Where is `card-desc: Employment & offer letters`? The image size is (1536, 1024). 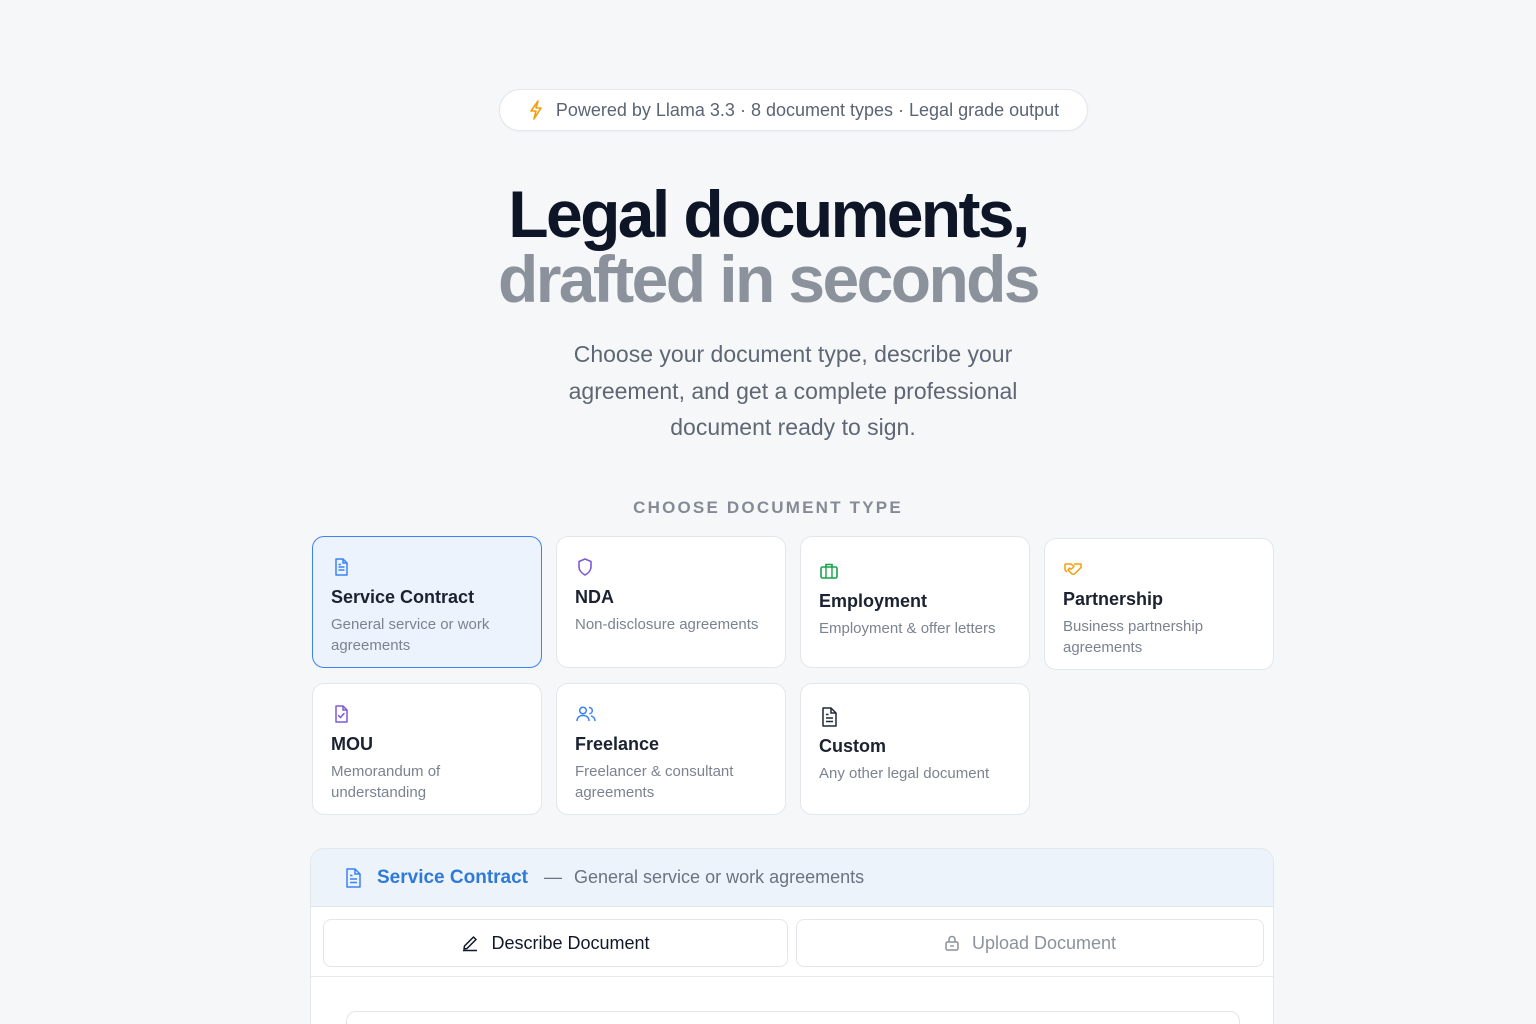 card-desc: Employment & offer letters is located at coordinates (907, 628).